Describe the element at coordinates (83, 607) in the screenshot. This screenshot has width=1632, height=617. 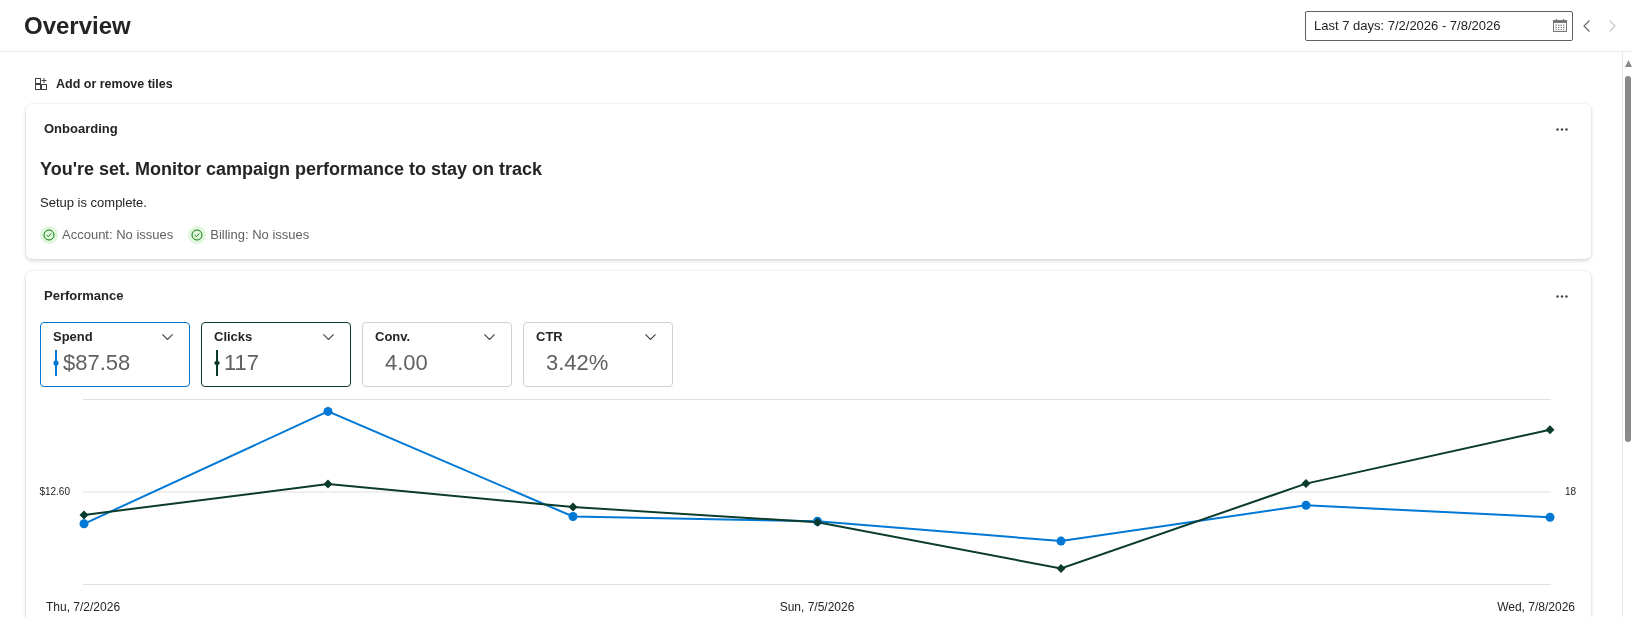
I see `x-axis-label: Thu, 7/2/2026` at that location.